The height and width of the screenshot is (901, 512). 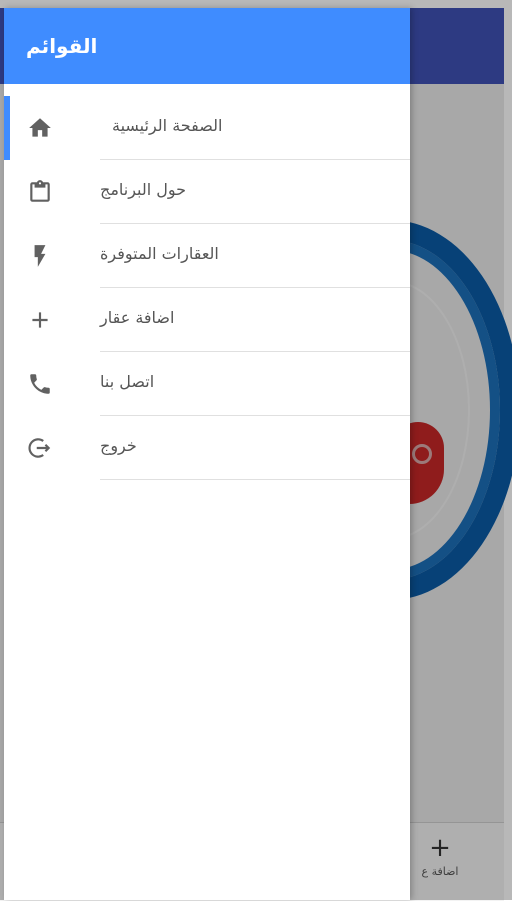 What do you see at coordinates (207, 192) in the screenshot?
I see `menu-item-about: حول البرنامج` at bounding box center [207, 192].